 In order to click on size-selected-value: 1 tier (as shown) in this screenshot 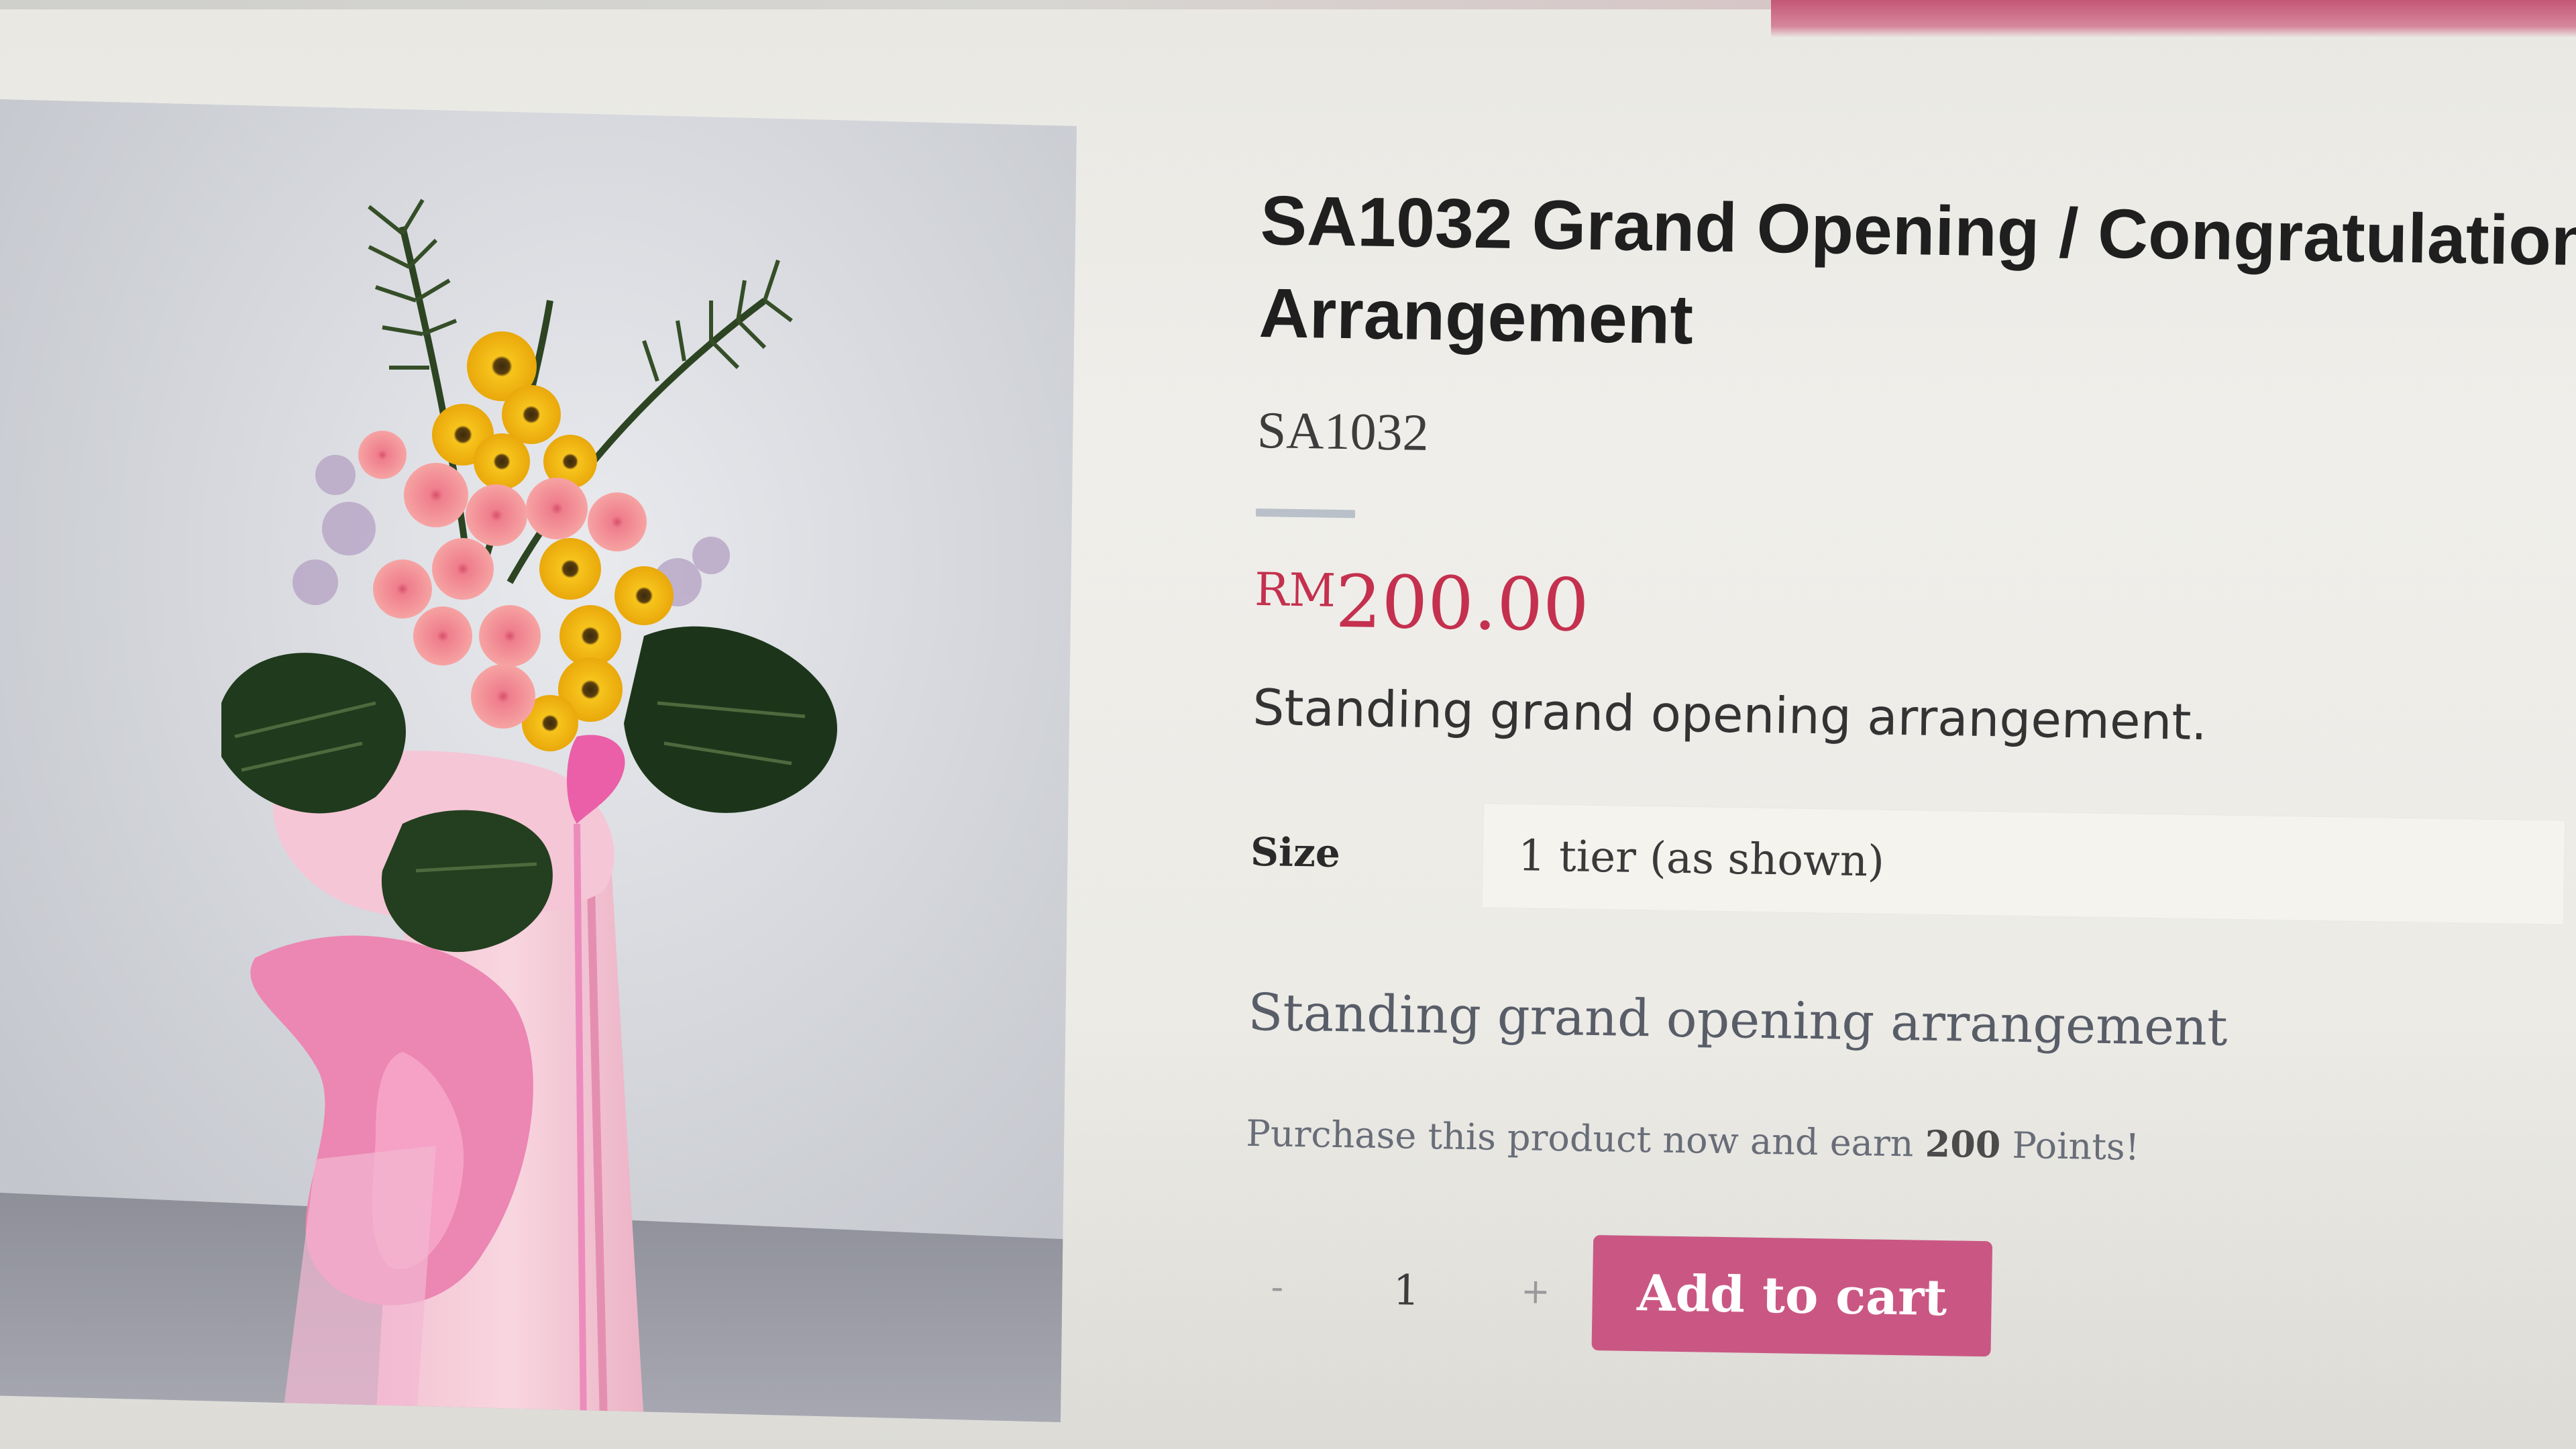, I will do `click(1701, 859)`.